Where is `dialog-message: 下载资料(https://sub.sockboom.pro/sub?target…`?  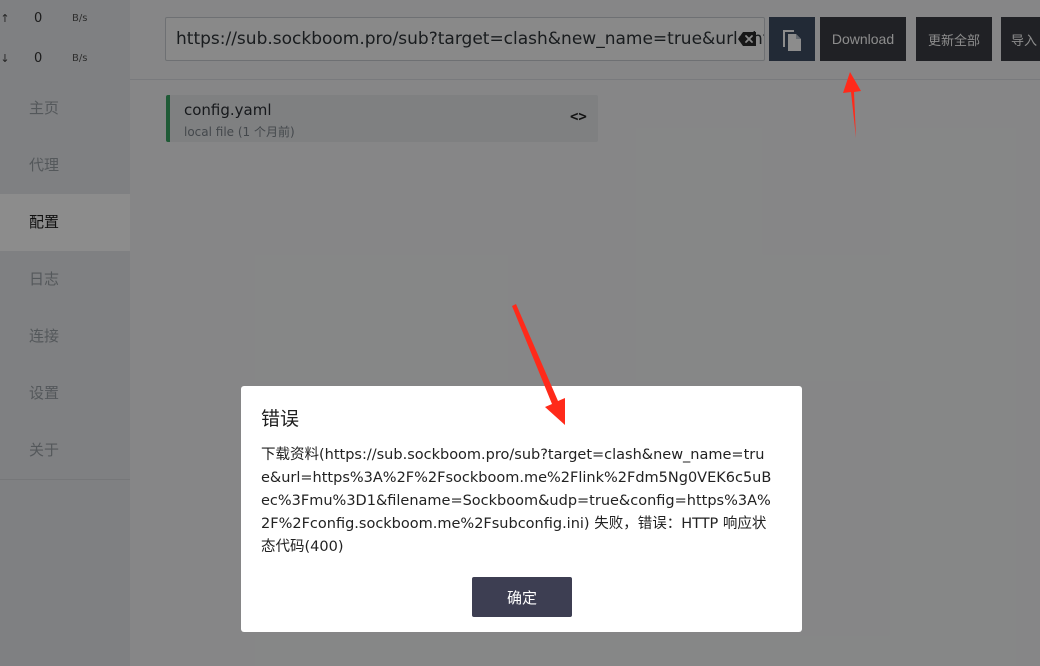 dialog-message: 下载资料(https://sub.sockboom.pro/sub?target… is located at coordinates (516, 501).